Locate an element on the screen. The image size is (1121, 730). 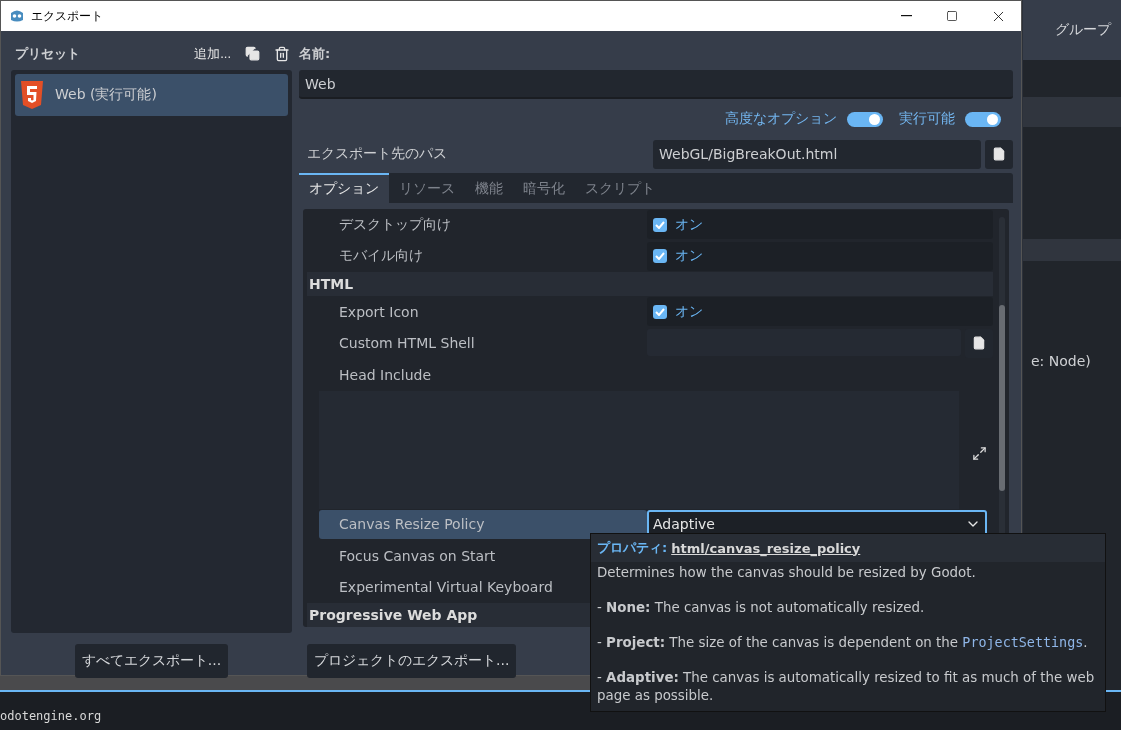
node-label: e: Node) is located at coordinates (1061, 361).